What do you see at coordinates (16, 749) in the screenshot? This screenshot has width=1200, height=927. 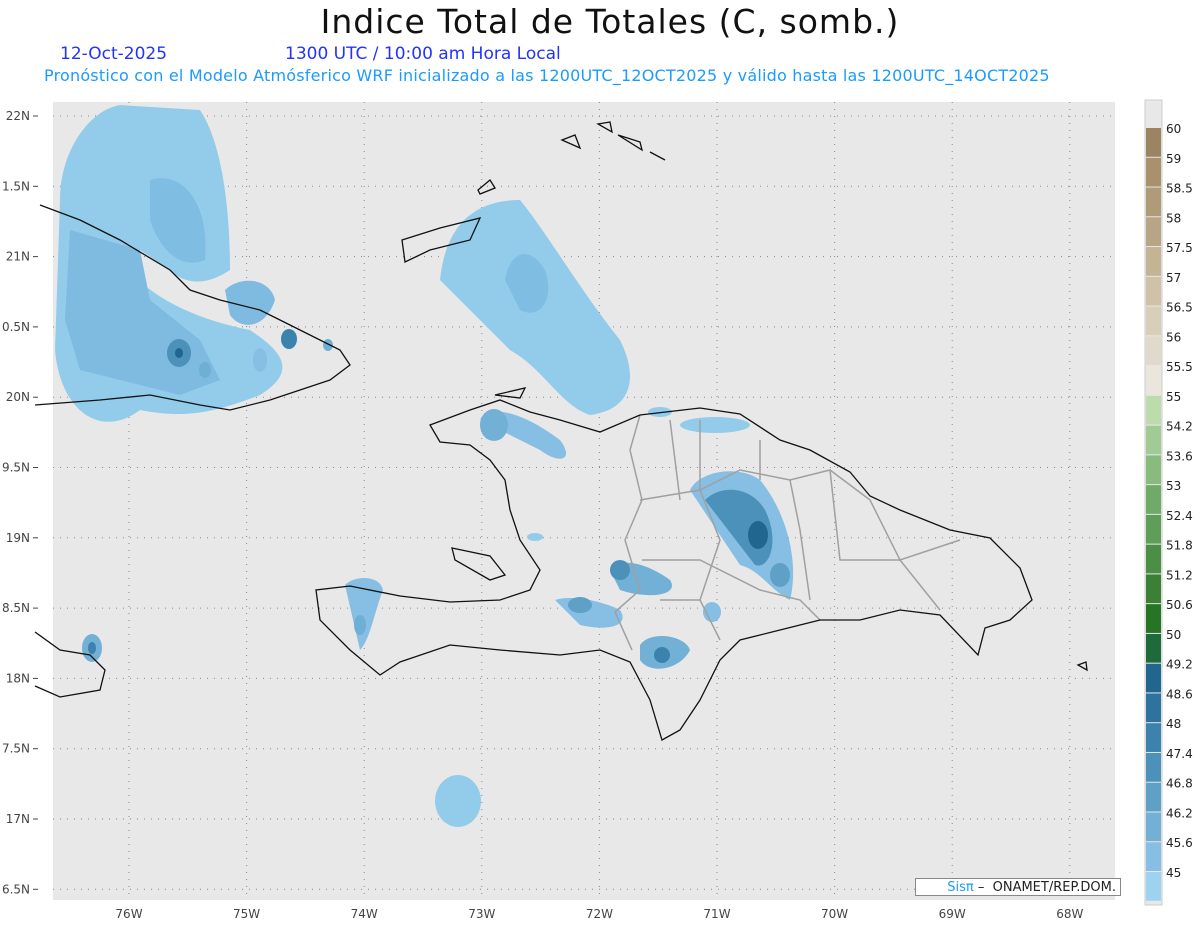 I see `lat-tick-label: 7.5N` at bounding box center [16, 749].